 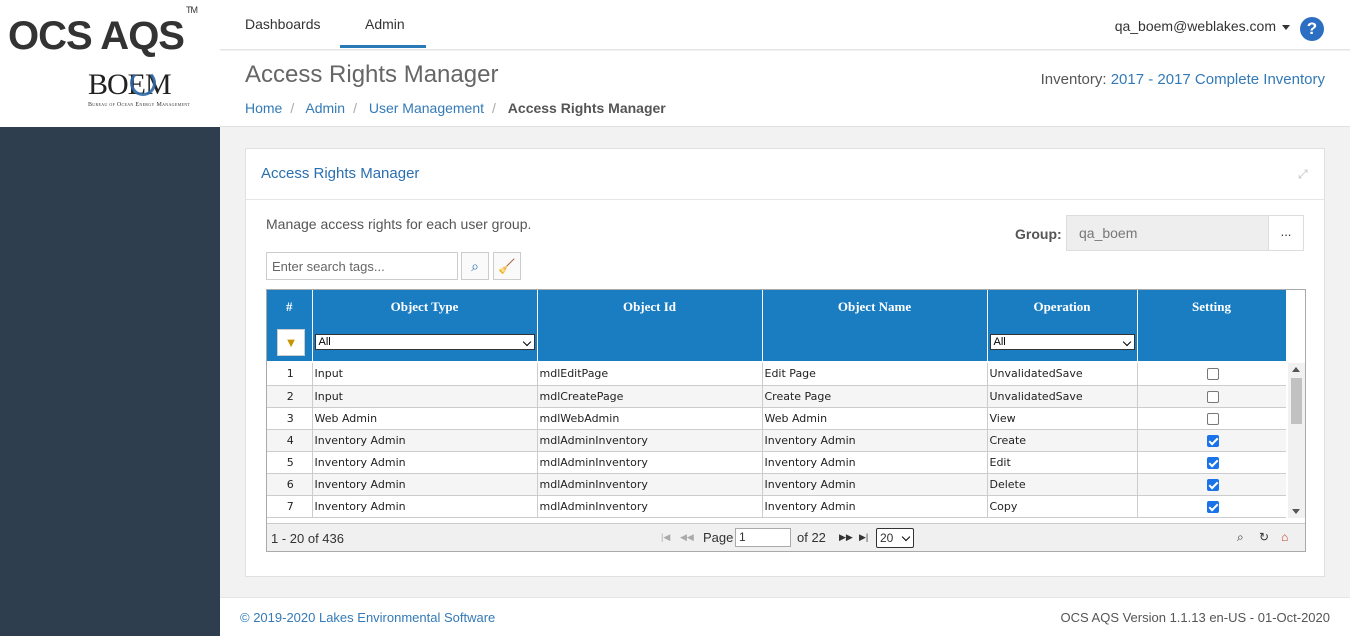 I want to click on operation-cell: Delete, so click(x=1062, y=484).